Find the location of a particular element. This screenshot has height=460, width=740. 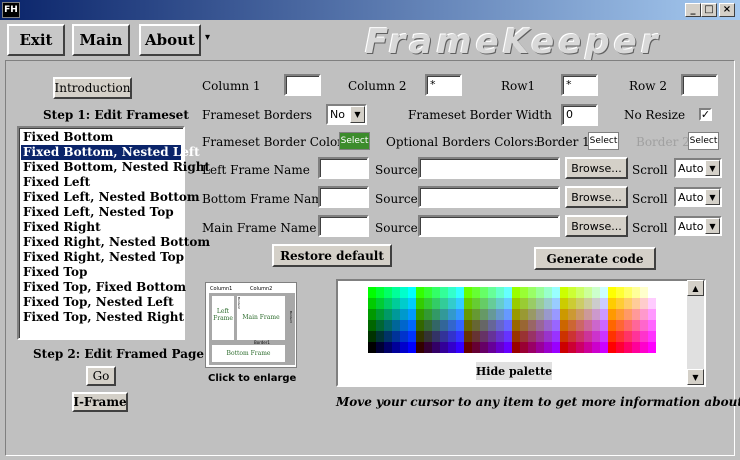

no-resize-checkbox: ✓ is located at coordinates (705, 114).